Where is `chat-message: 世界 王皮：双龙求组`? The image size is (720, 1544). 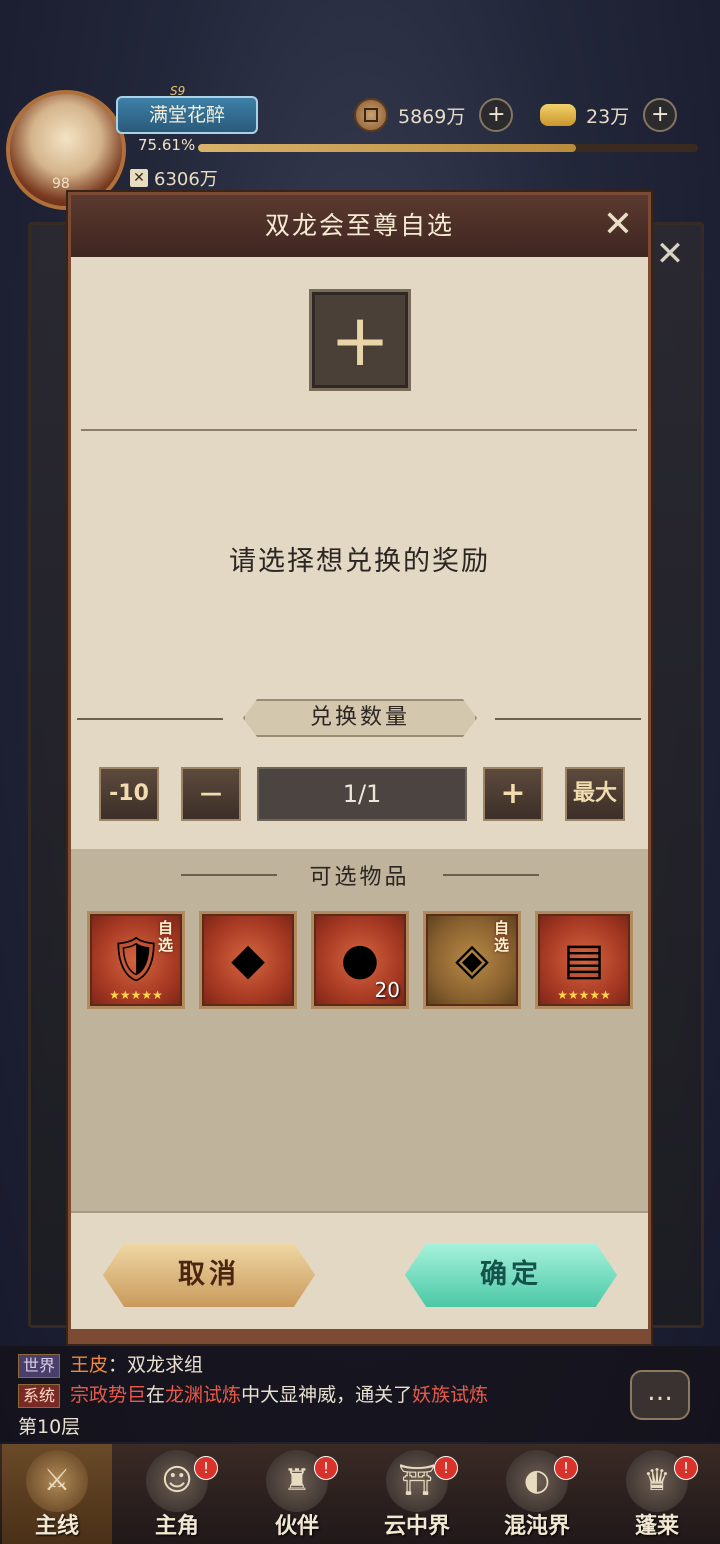
chat-message: 世界 王皮：双龙求组 is located at coordinates (110, 1364).